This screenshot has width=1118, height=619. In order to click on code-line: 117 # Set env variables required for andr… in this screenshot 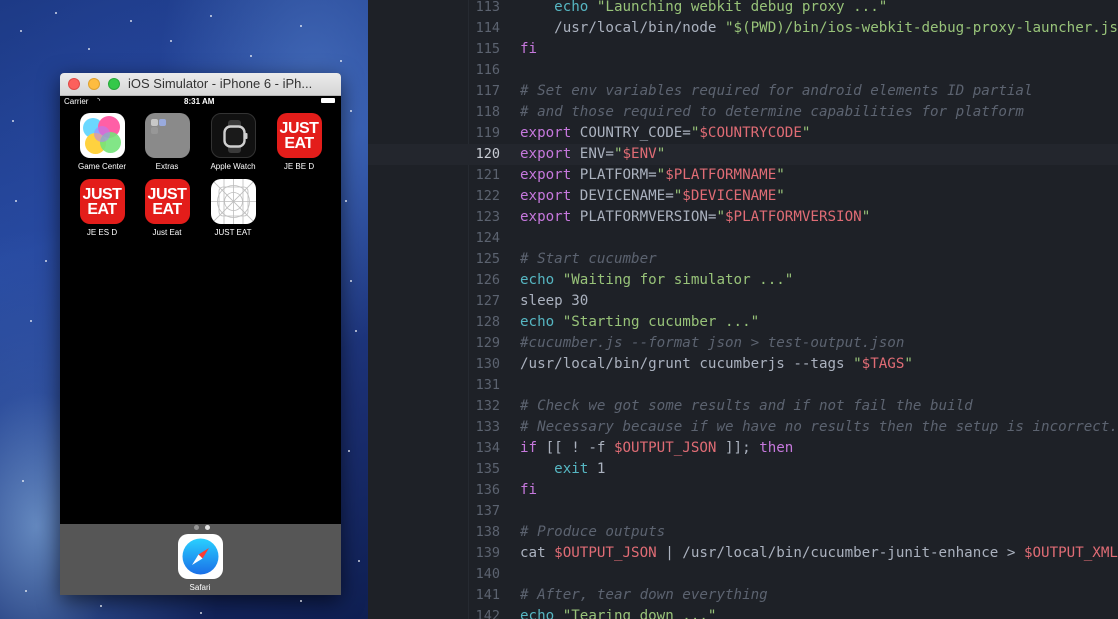, I will do `click(743, 91)`.